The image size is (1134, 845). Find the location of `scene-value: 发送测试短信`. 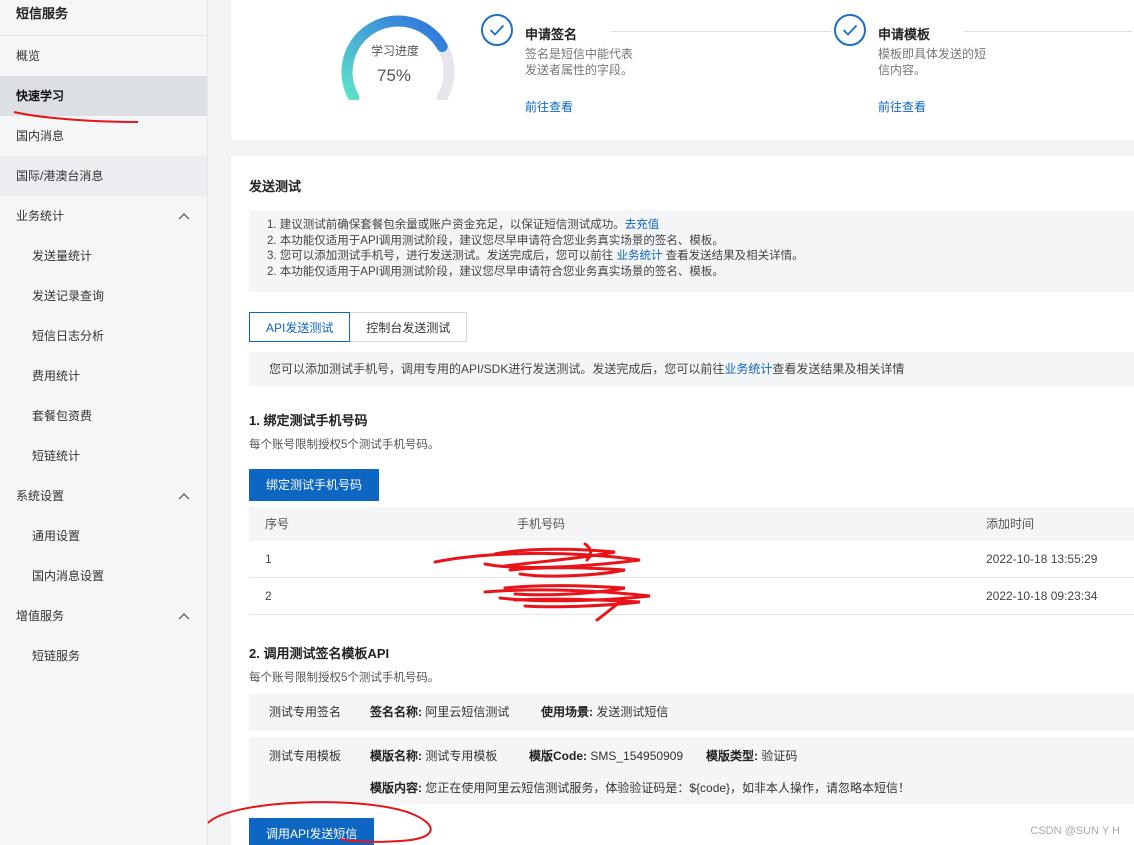

scene-value: 发送测试短信 is located at coordinates (632, 712).